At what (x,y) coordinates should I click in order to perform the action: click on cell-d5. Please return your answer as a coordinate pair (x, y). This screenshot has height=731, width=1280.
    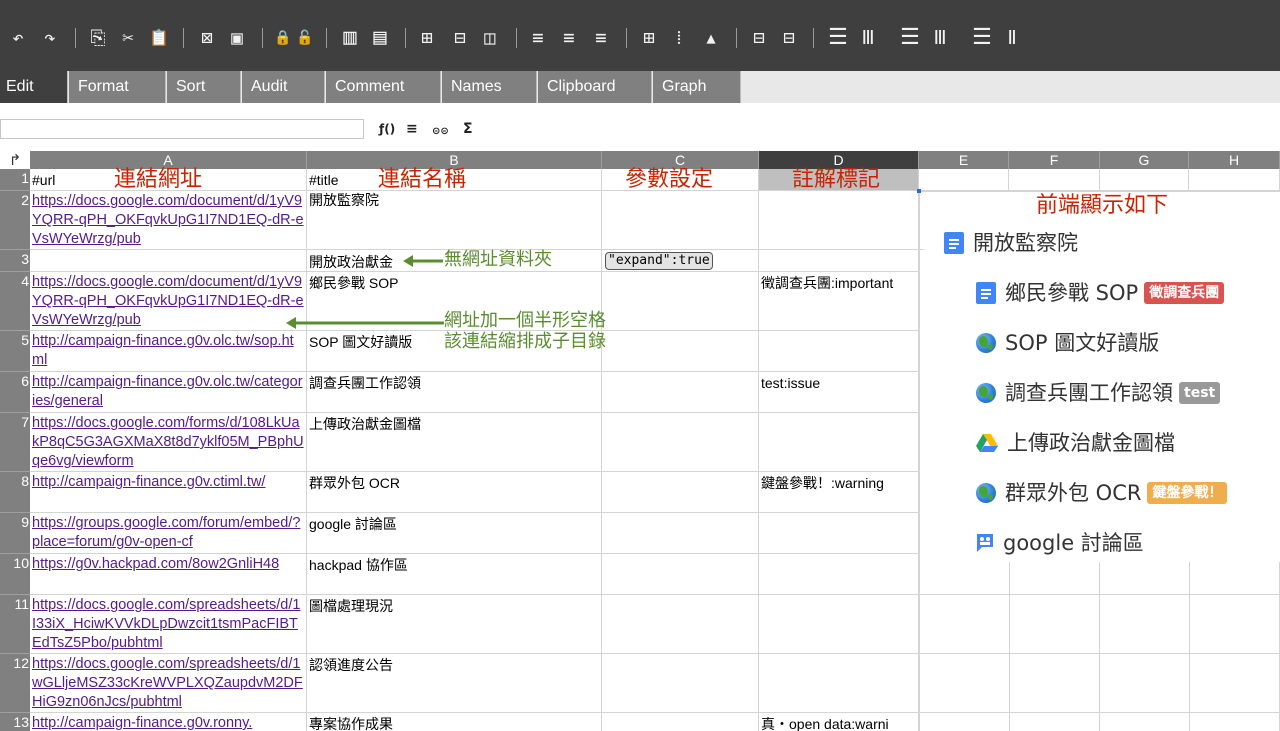
    Looking at the image, I should click on (839, 351).